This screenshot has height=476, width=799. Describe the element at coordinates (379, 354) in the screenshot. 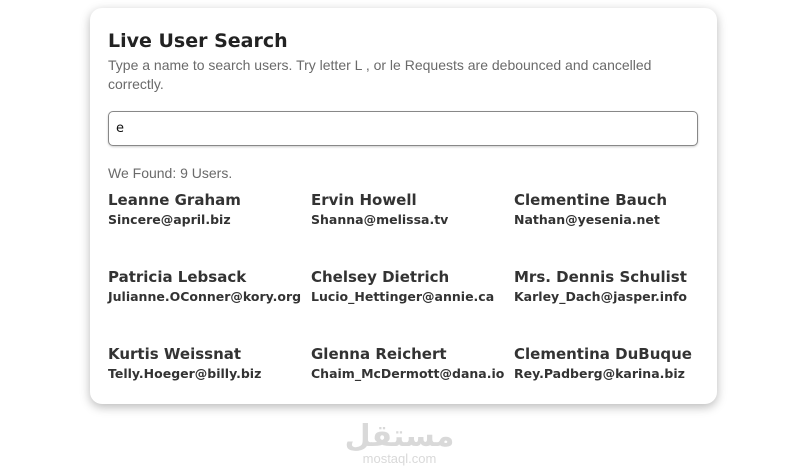

I see `user-name: Glenna Reichert` at that location.